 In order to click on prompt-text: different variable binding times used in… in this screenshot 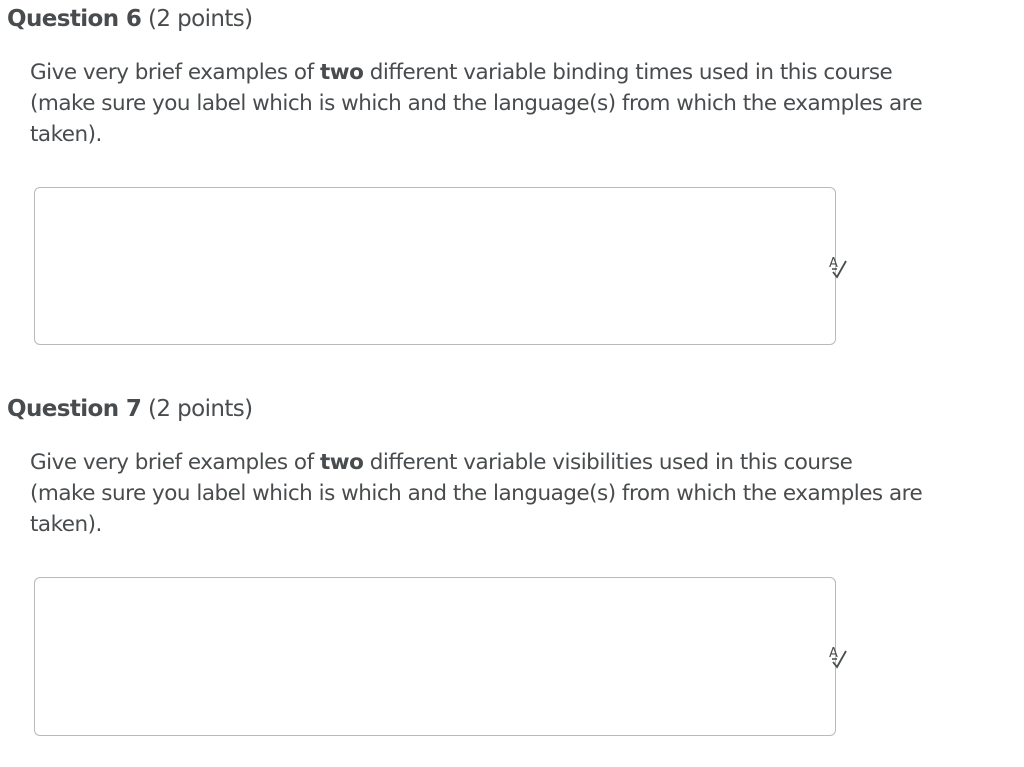, I will do `click(628, 72)`.